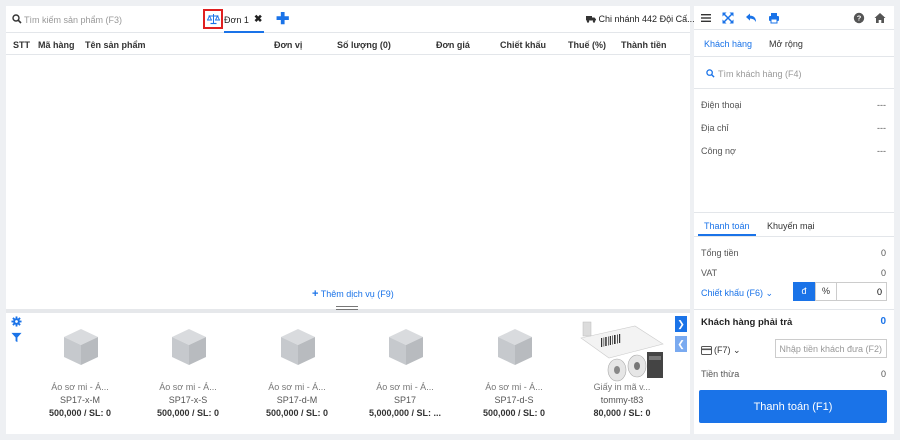 The height and width of the screenshot is (440, 900). I want to click on tab-order-1: Đơn 1 ✖, so click(244, 21).